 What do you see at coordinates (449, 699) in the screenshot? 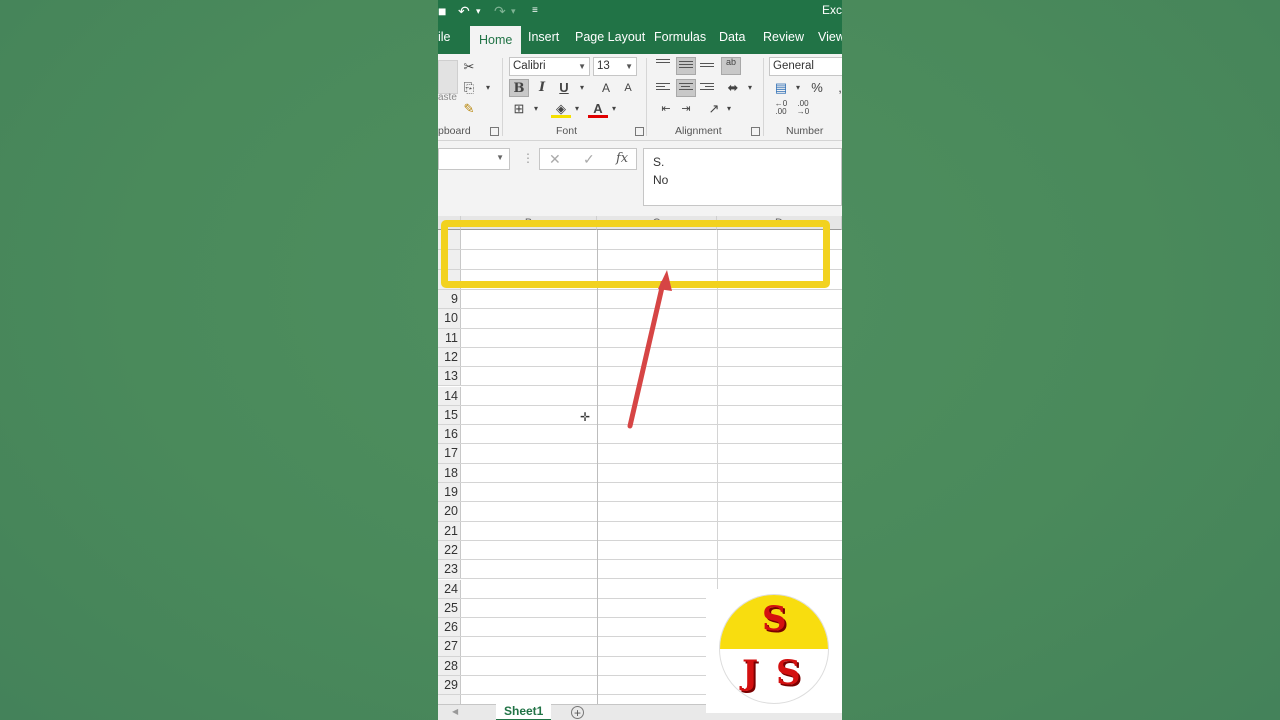
I see `row-header` at bounding box center [449, 699].